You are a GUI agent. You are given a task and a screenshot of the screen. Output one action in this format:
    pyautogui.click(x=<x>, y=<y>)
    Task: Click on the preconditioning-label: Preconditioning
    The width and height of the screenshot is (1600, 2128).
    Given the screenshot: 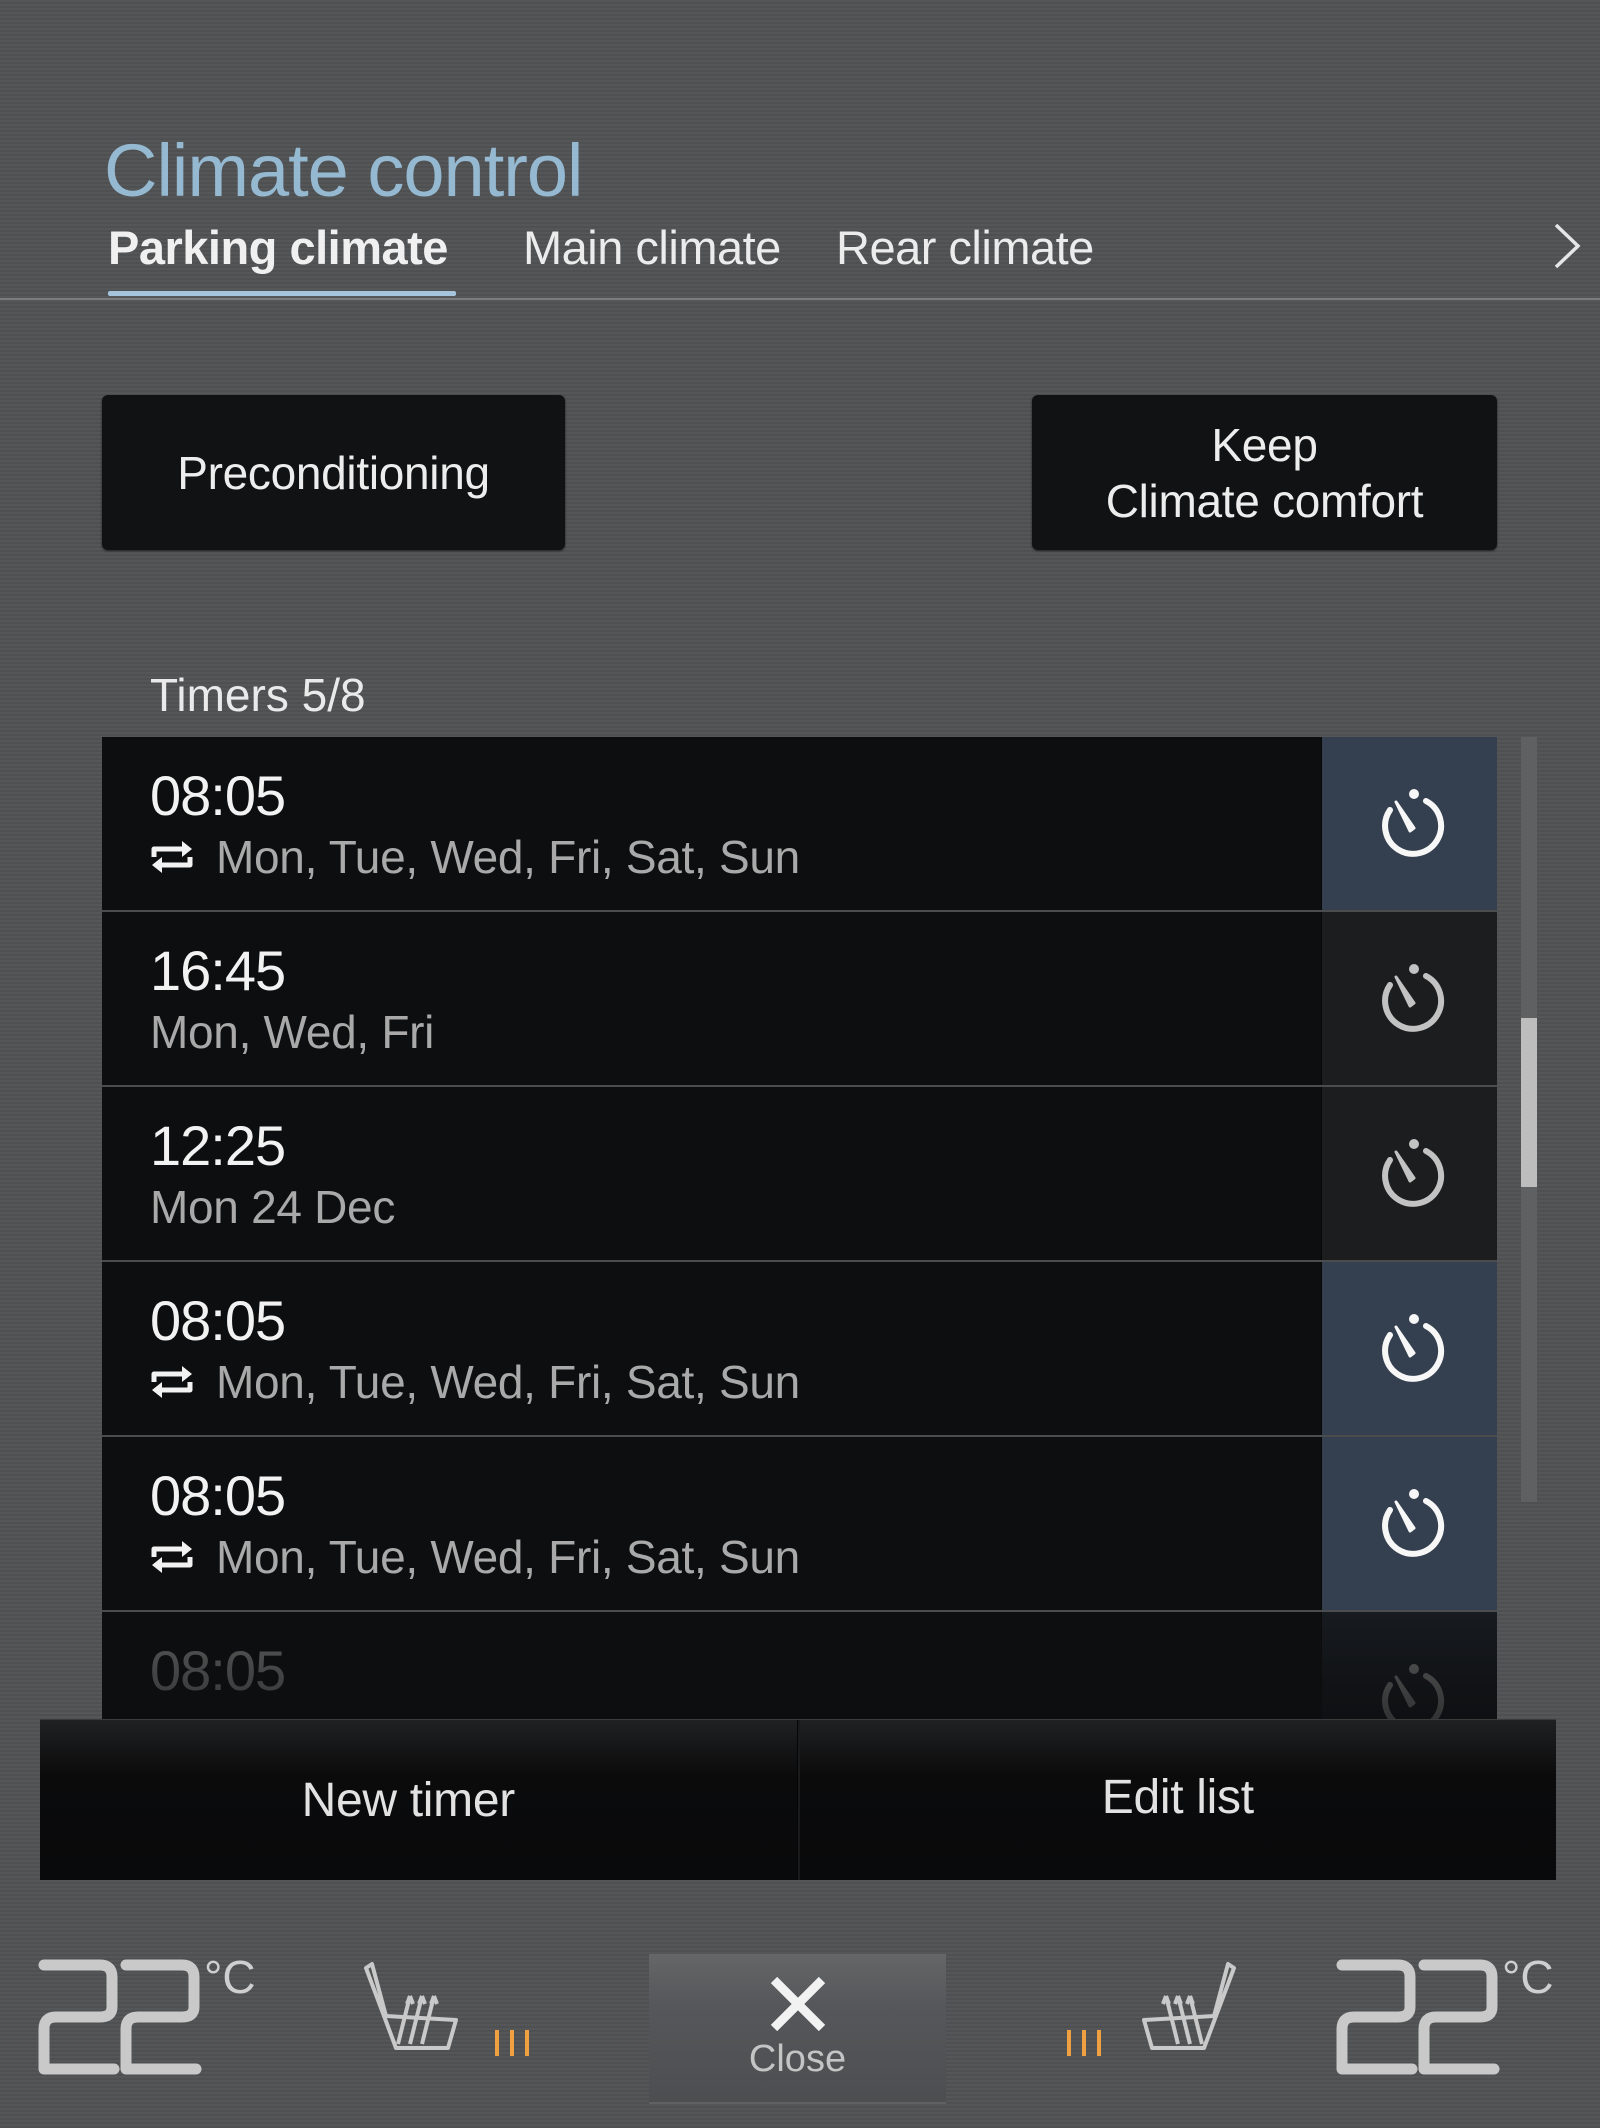 What is the action you would take?
    pyautogui.click(x=333, y=472)
    